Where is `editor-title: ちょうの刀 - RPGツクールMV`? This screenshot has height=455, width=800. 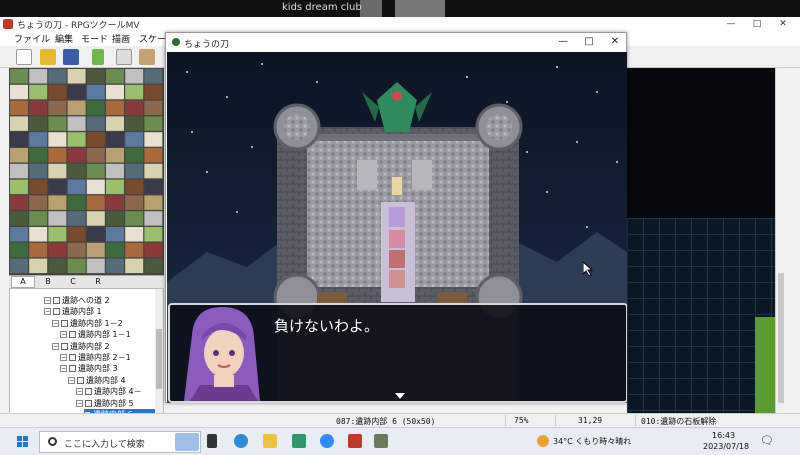
editor-title: ちょうの刀 - RPGツクールMV is located at coordinates (78, 26).